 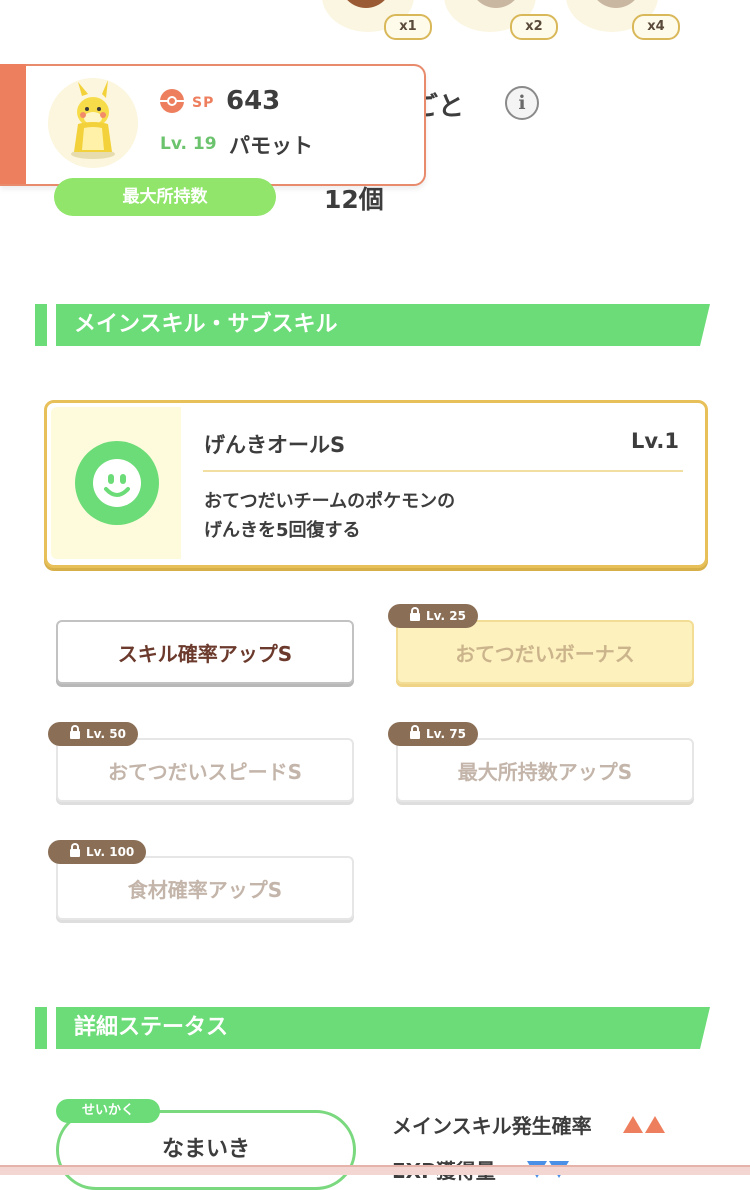 What do you see at coordinates (205, 1149) in the screenshot?
I see `nature-value: なまいき` at bounding box center [205, 1149].